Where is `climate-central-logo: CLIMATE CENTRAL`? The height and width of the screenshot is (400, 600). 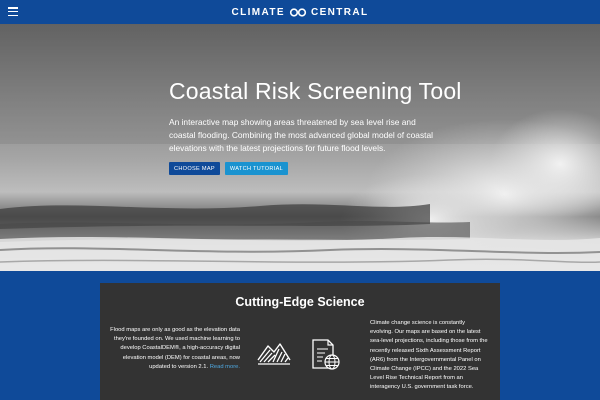
climate-central-logo: CLIMATE CENTRAL is located at coordinates (300, 12).